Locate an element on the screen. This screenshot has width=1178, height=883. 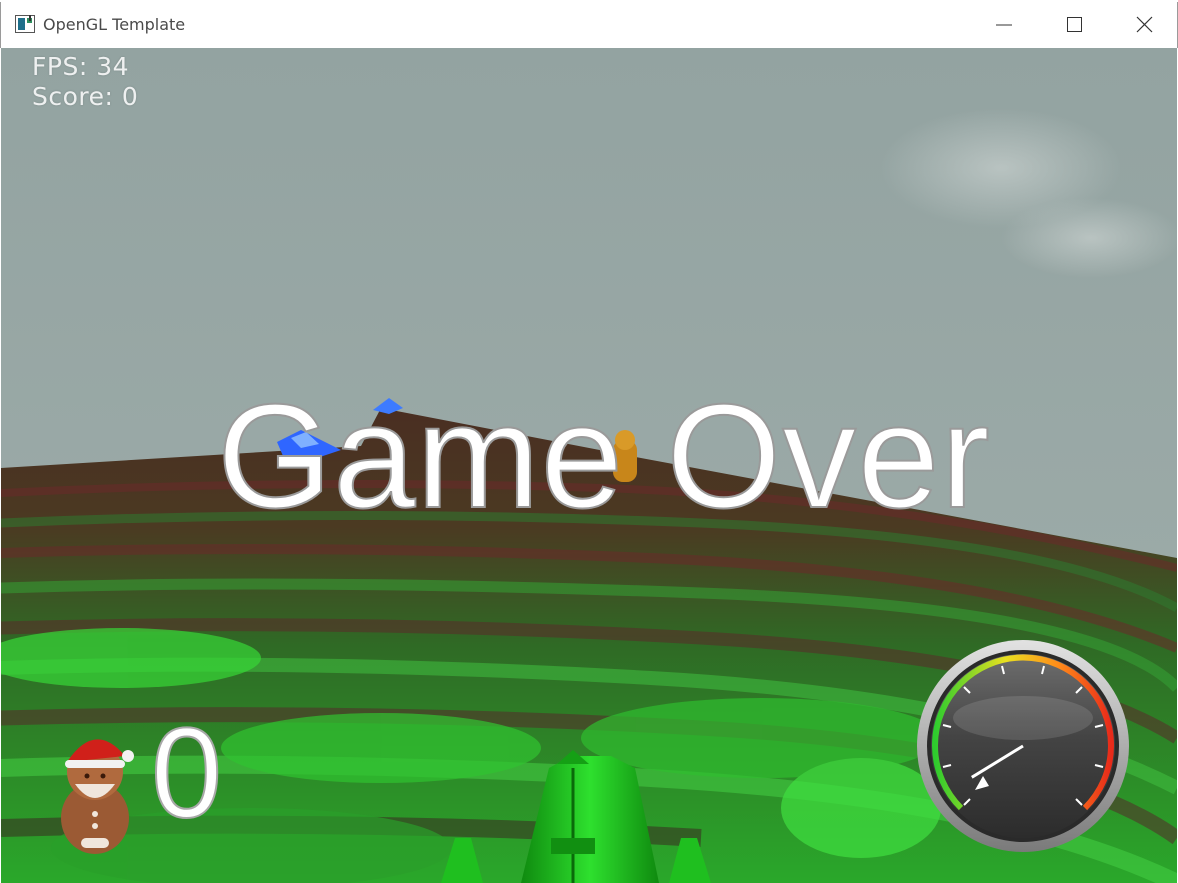
minimize-icon is located at coordinates (1004, 25).